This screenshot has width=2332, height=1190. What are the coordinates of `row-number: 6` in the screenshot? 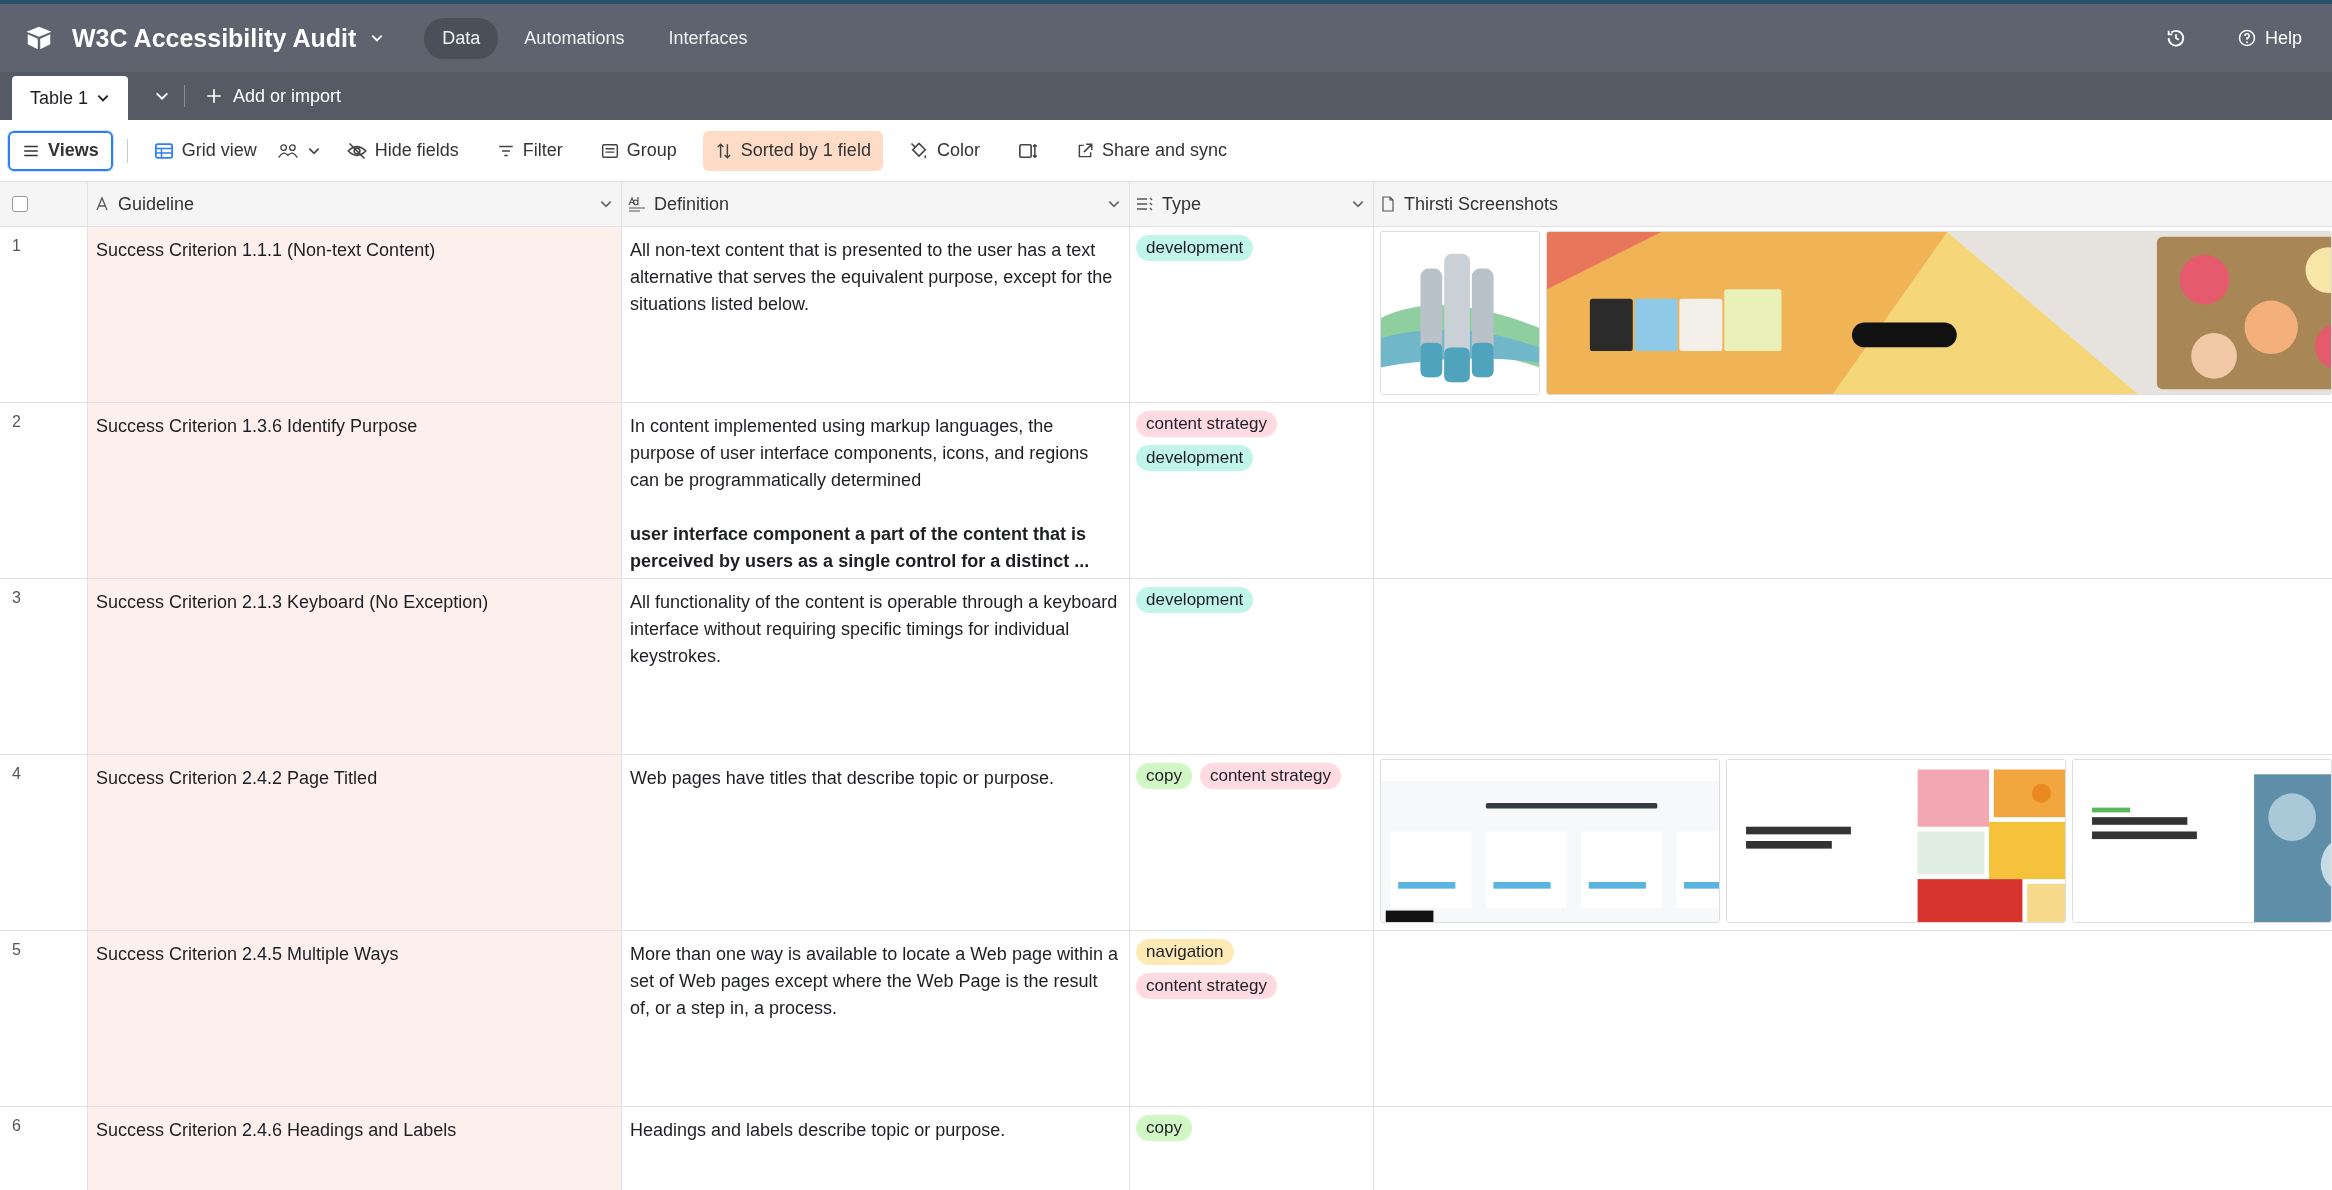 It's located at (16, 1125).